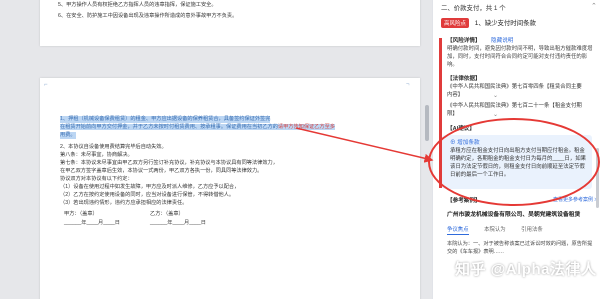 This screenshot has width=600, height=299. Describe the element at coordinates (526, 269) in the screenshot. I see `watermark: 知乎 @Alpha法律人` at that location.